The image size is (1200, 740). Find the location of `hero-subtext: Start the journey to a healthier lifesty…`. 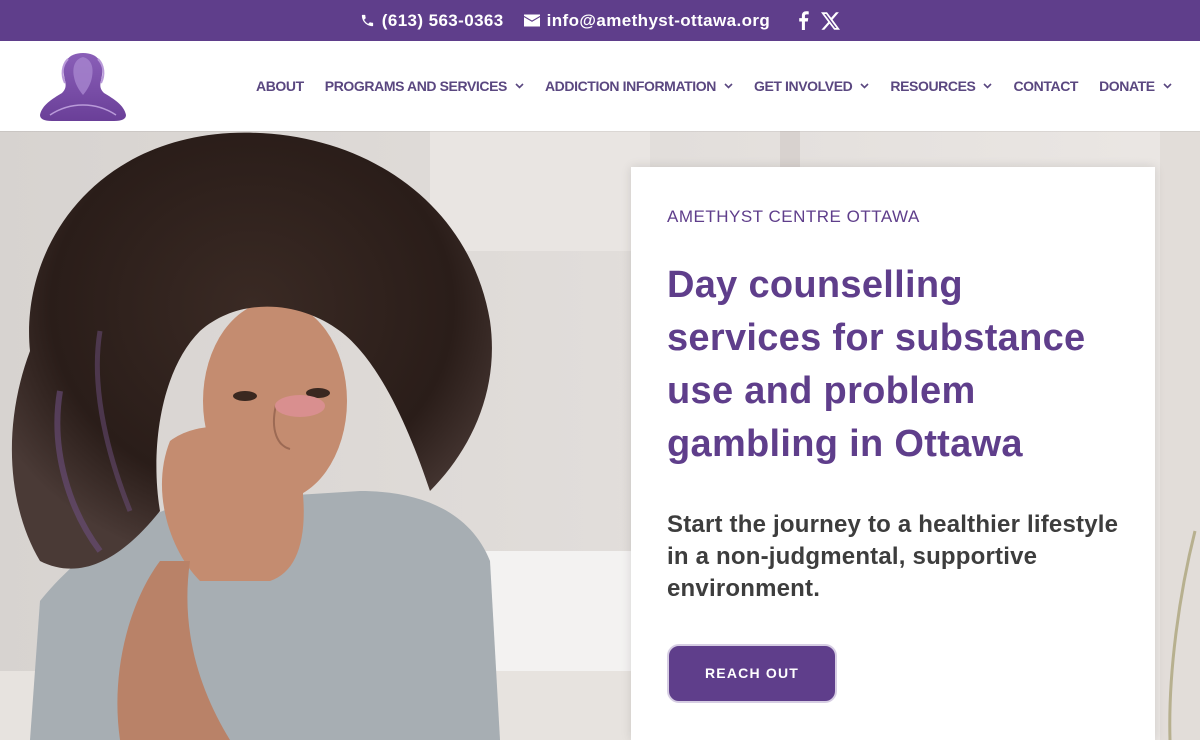

hero-subtext: Start the journey to a healthier lifesty… is located at coordinates (893, 556).